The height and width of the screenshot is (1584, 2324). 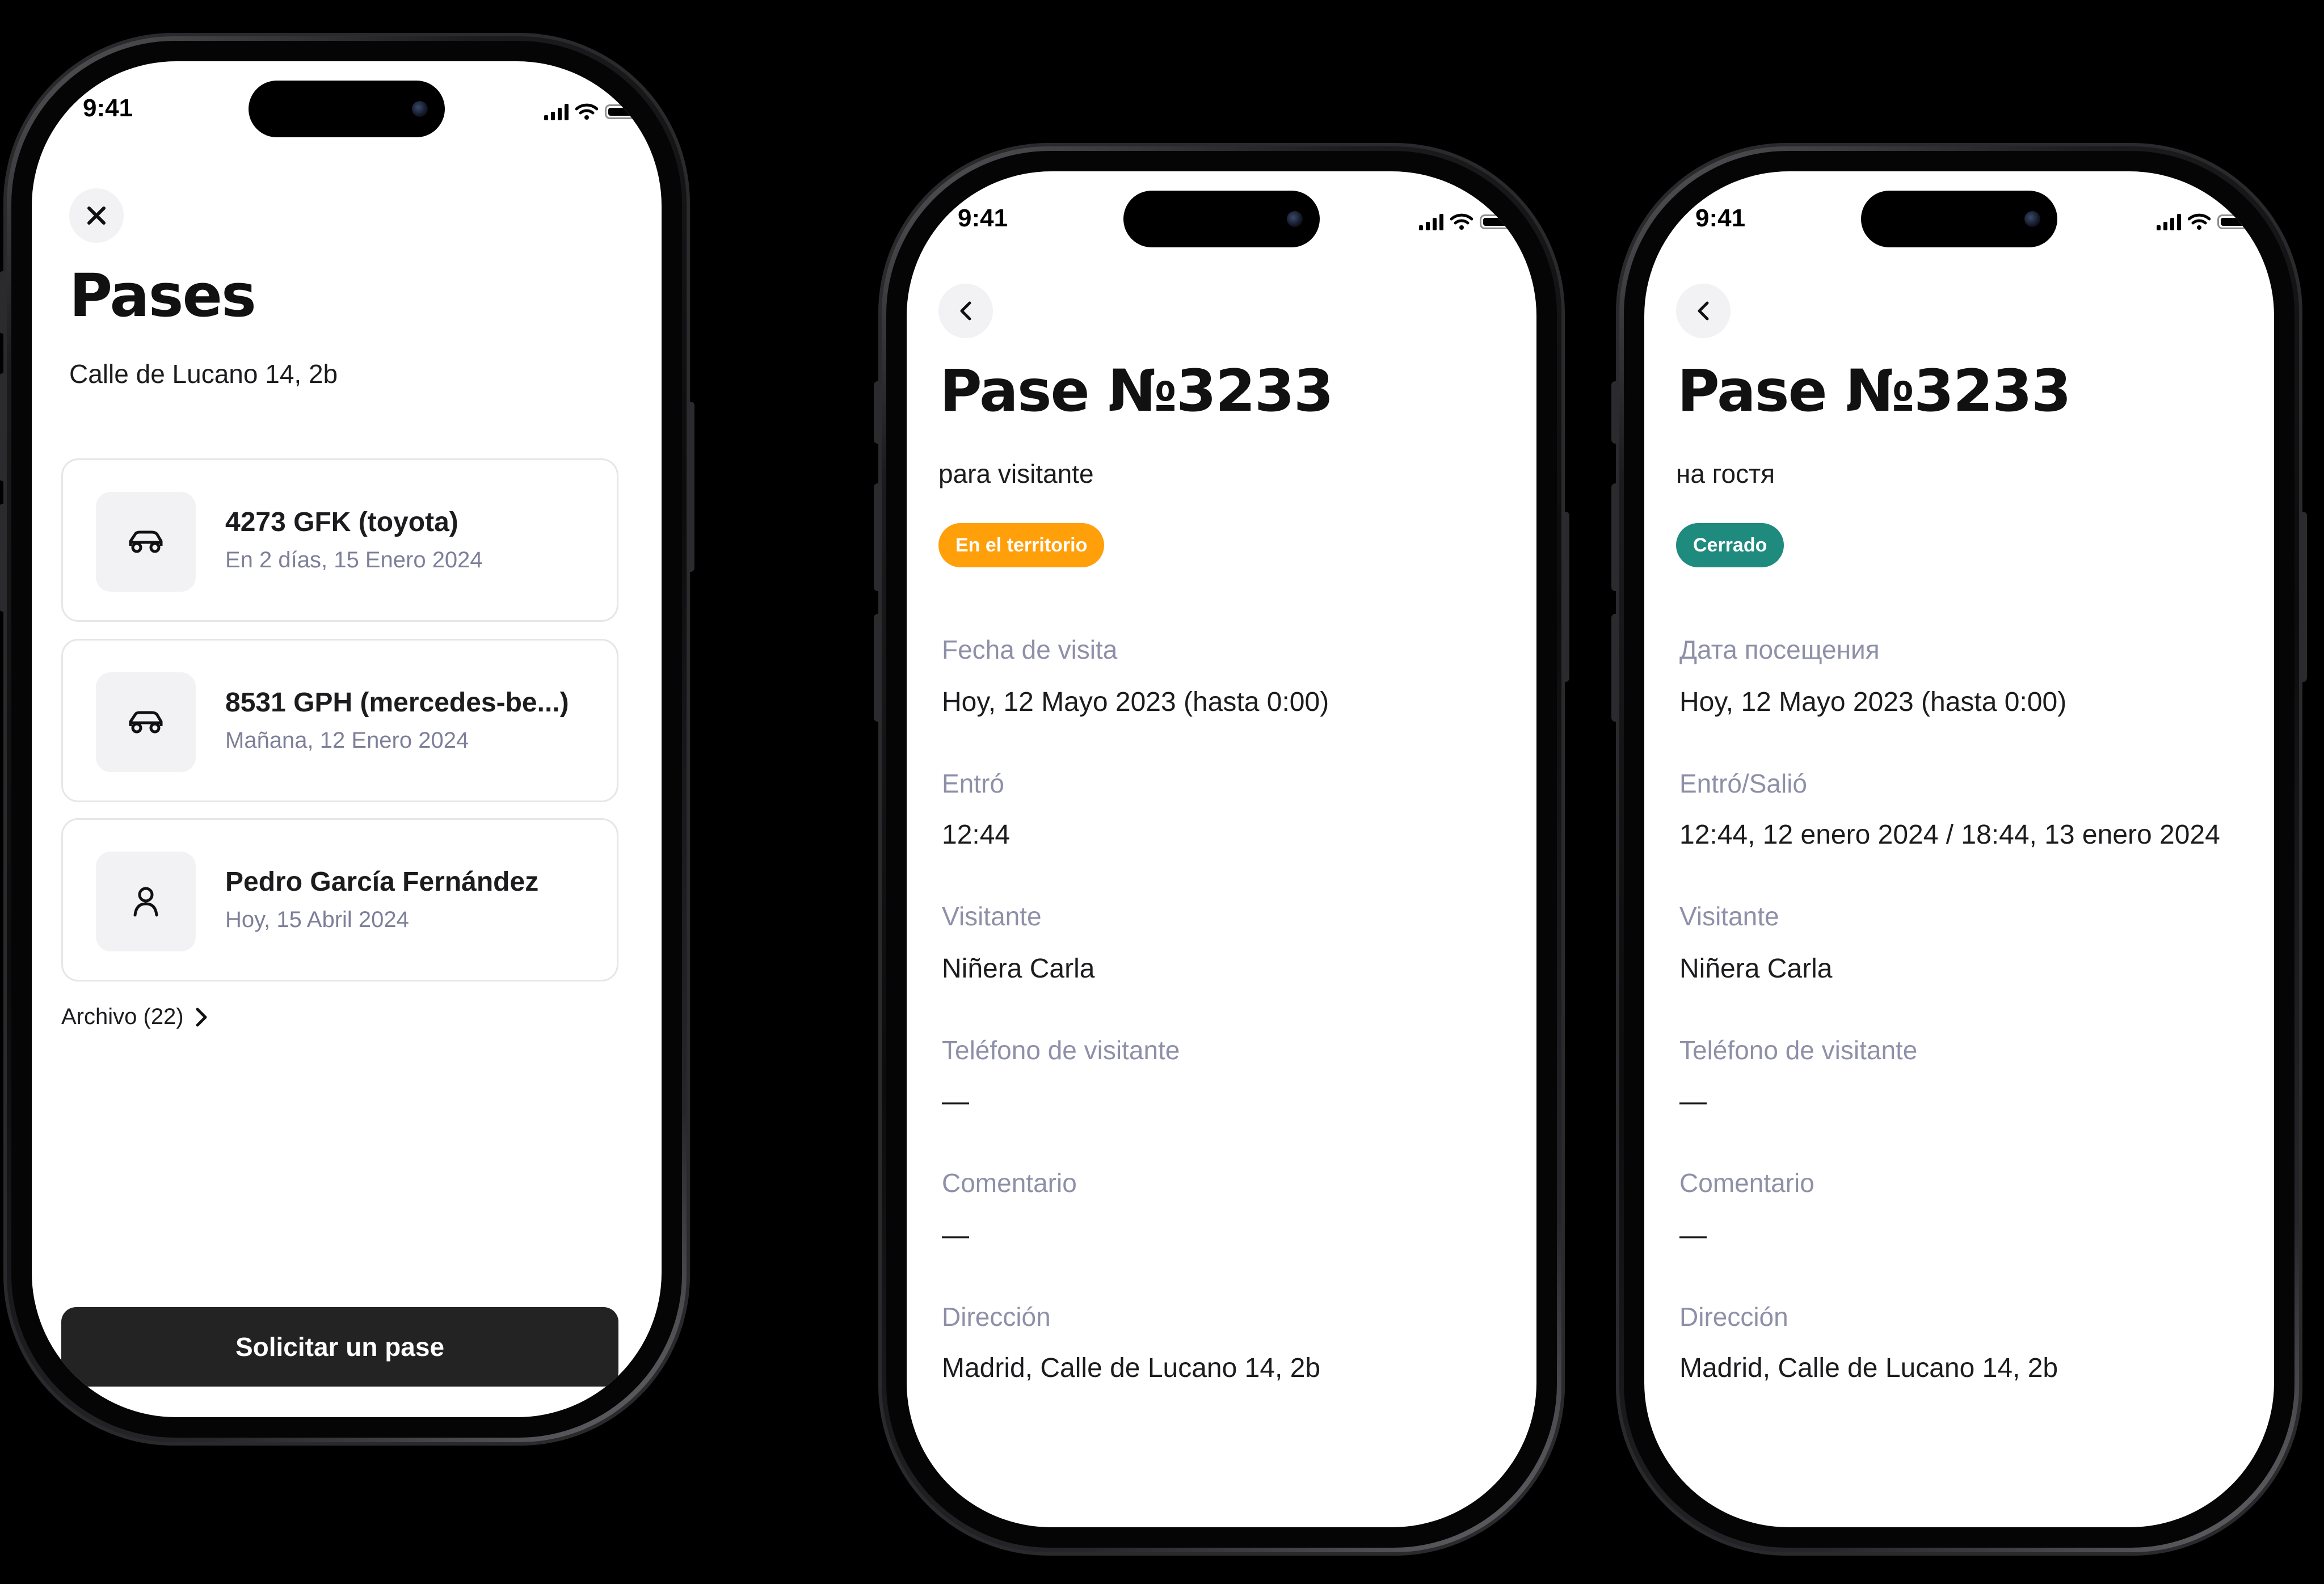 I want to click on field-value: 12:44, so click(x=976, y=835).